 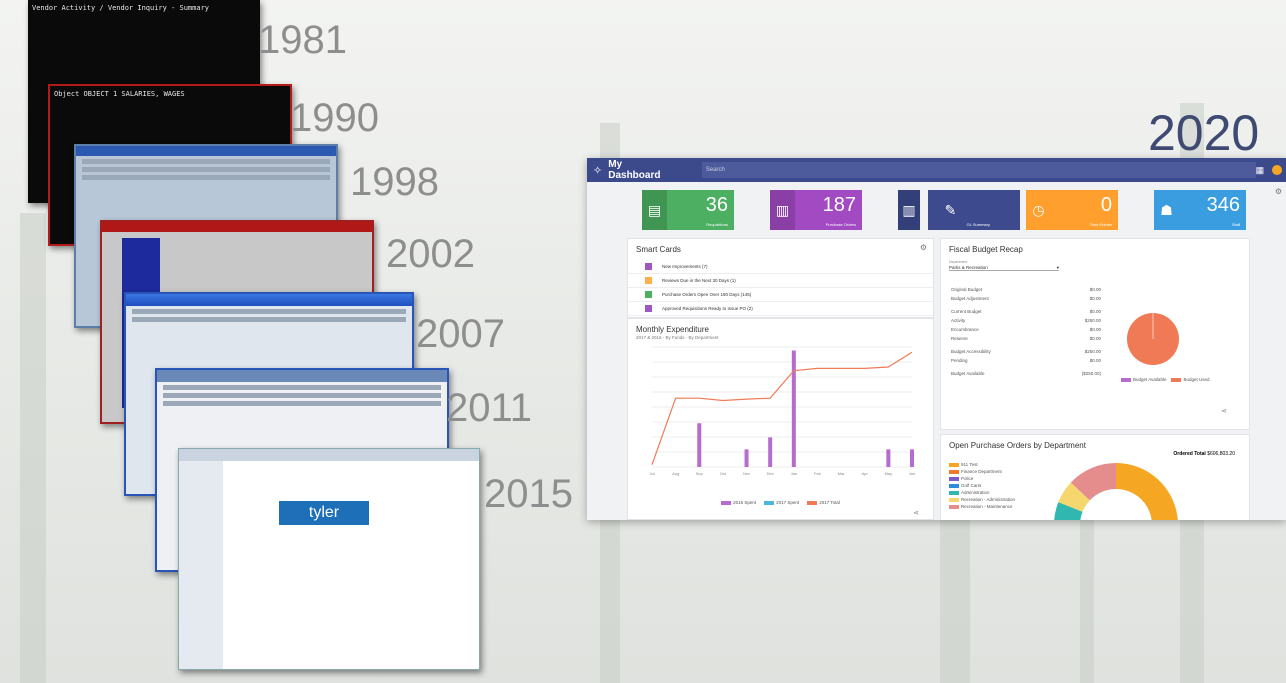 I want to click on po-legend-item: 911 Test, so click(x=982, y=464).